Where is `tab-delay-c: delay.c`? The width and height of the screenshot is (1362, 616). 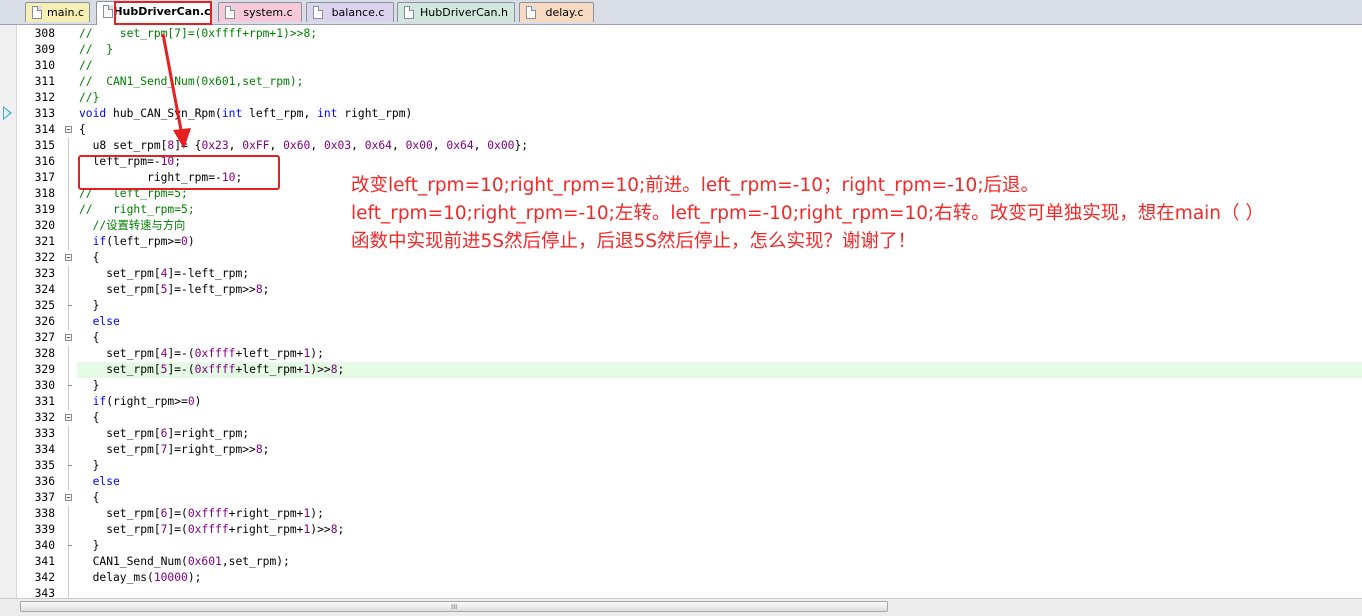 tab-delay-c: delay.c is located at coordinates (556, 12).